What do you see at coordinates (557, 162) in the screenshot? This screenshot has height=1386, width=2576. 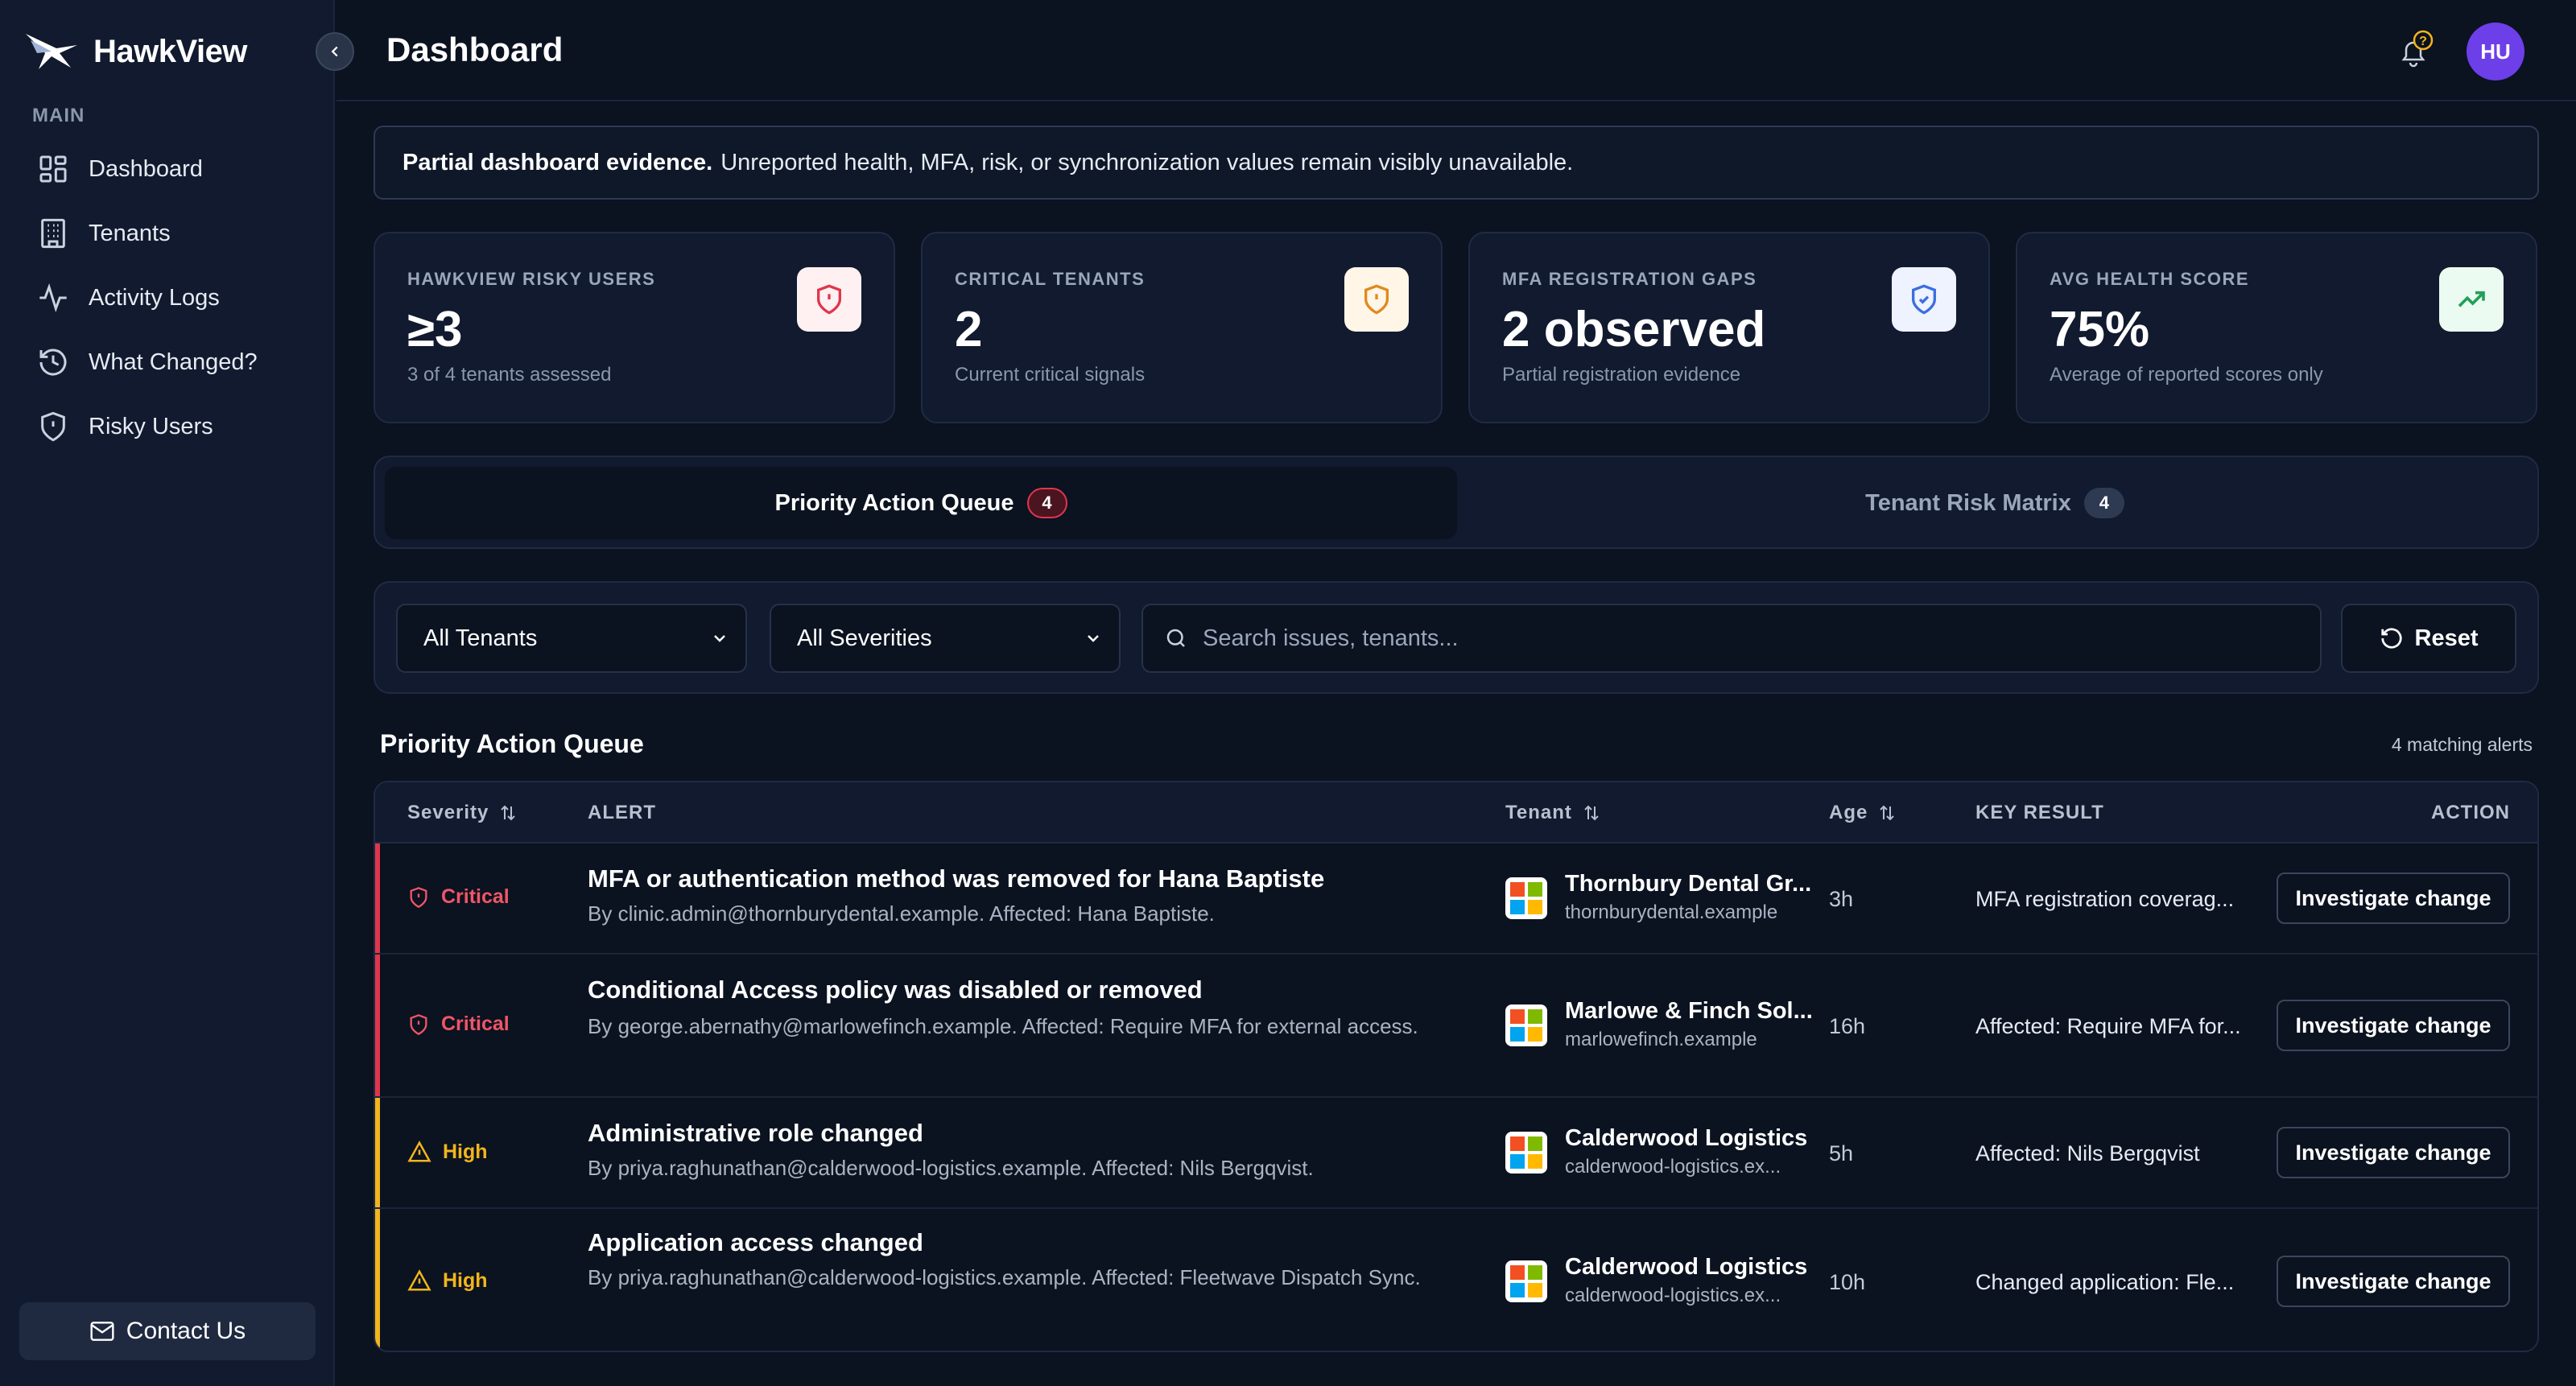 I see `banner-bold-text: Partial dashboard evidence.` at bounding box center [557, 162].